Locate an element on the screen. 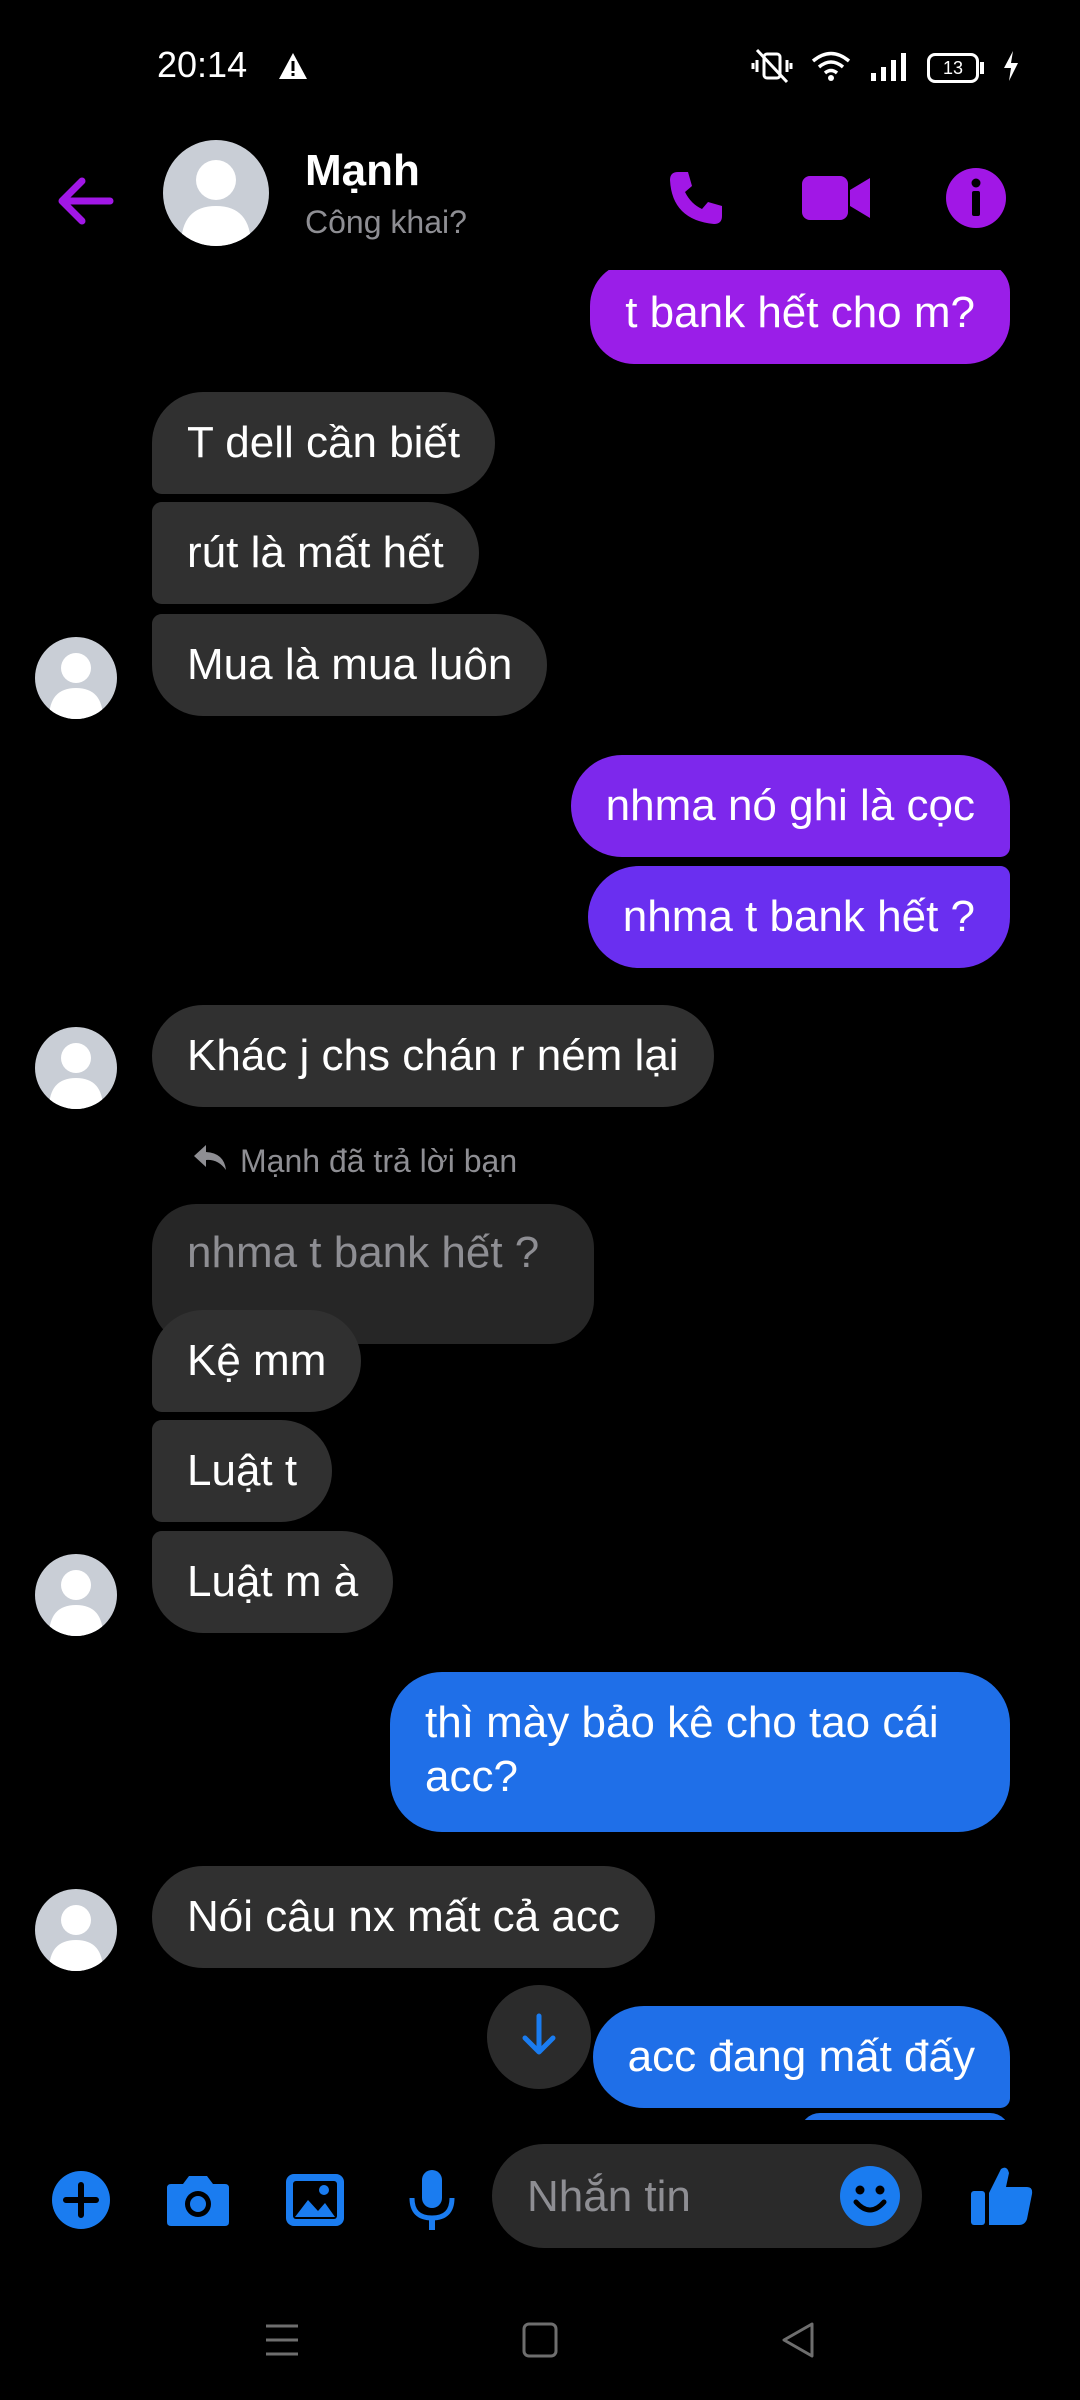  message-bubble-partial is located at coordinates (905, 2116).